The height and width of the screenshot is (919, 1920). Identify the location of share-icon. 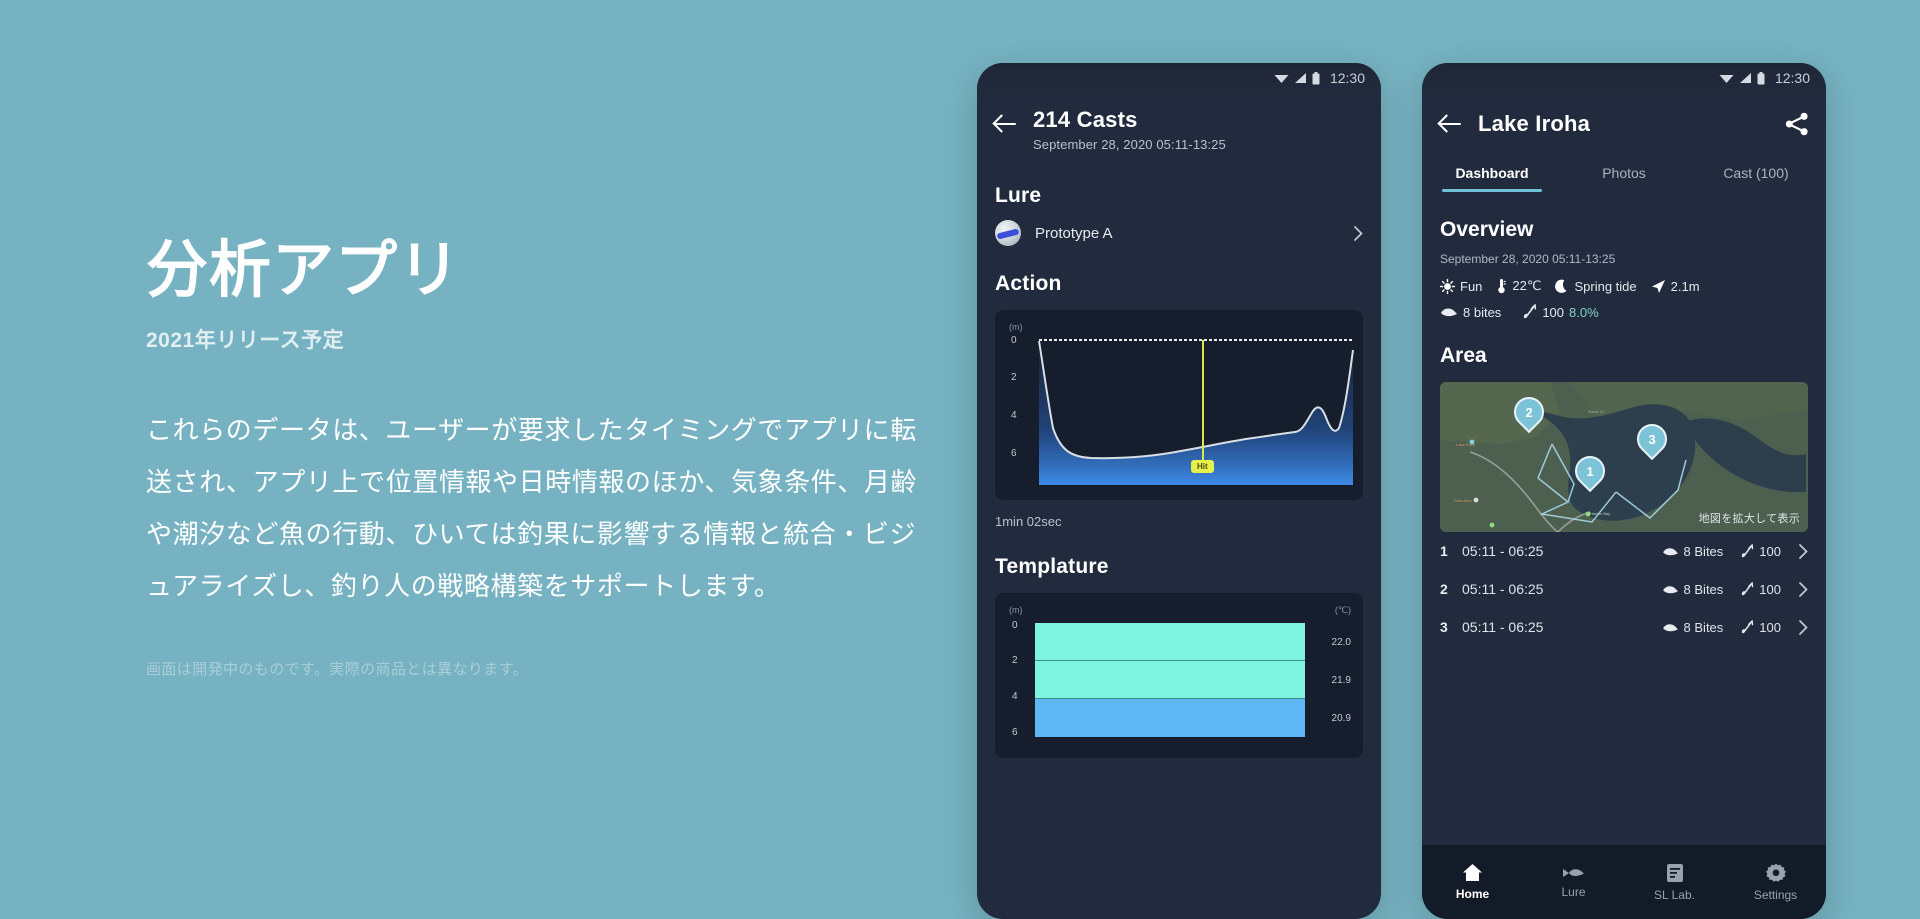
(1797, 124).